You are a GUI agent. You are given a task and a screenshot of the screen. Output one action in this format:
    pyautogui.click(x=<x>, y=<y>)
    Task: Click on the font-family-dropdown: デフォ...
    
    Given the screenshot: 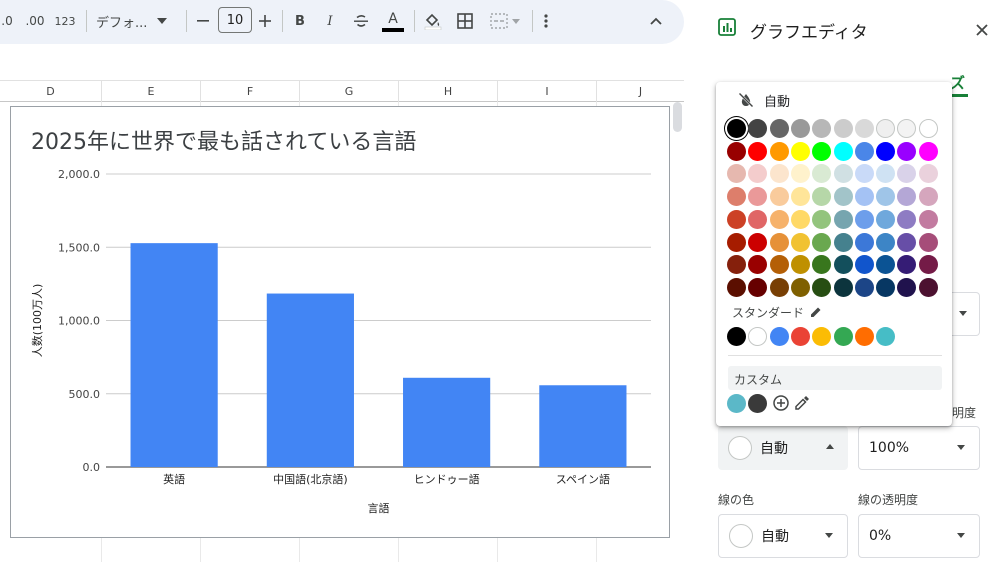 What is the action you would take?
    pyautogui.click(x=137, y=21)
    